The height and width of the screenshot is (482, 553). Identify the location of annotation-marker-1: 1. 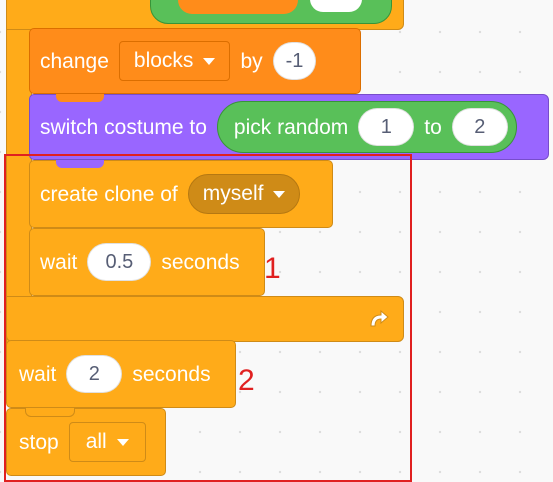
(272, 268).